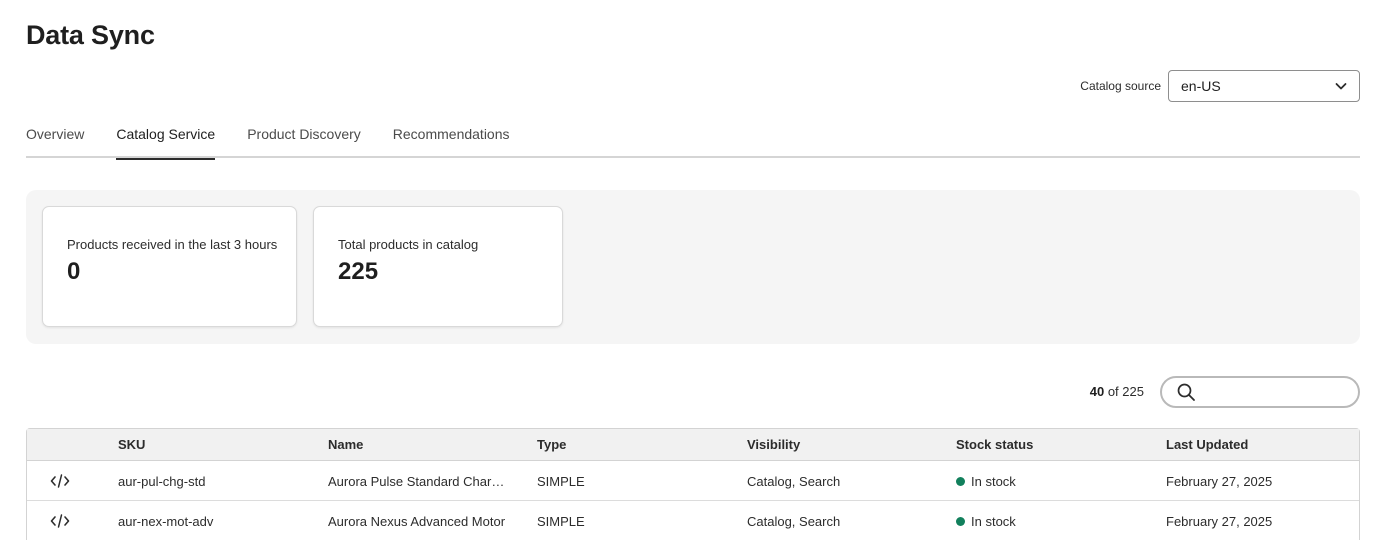  Describe the element at coordinates (74, 271) in the screenshot. I see `stat-value: 0` at that location.